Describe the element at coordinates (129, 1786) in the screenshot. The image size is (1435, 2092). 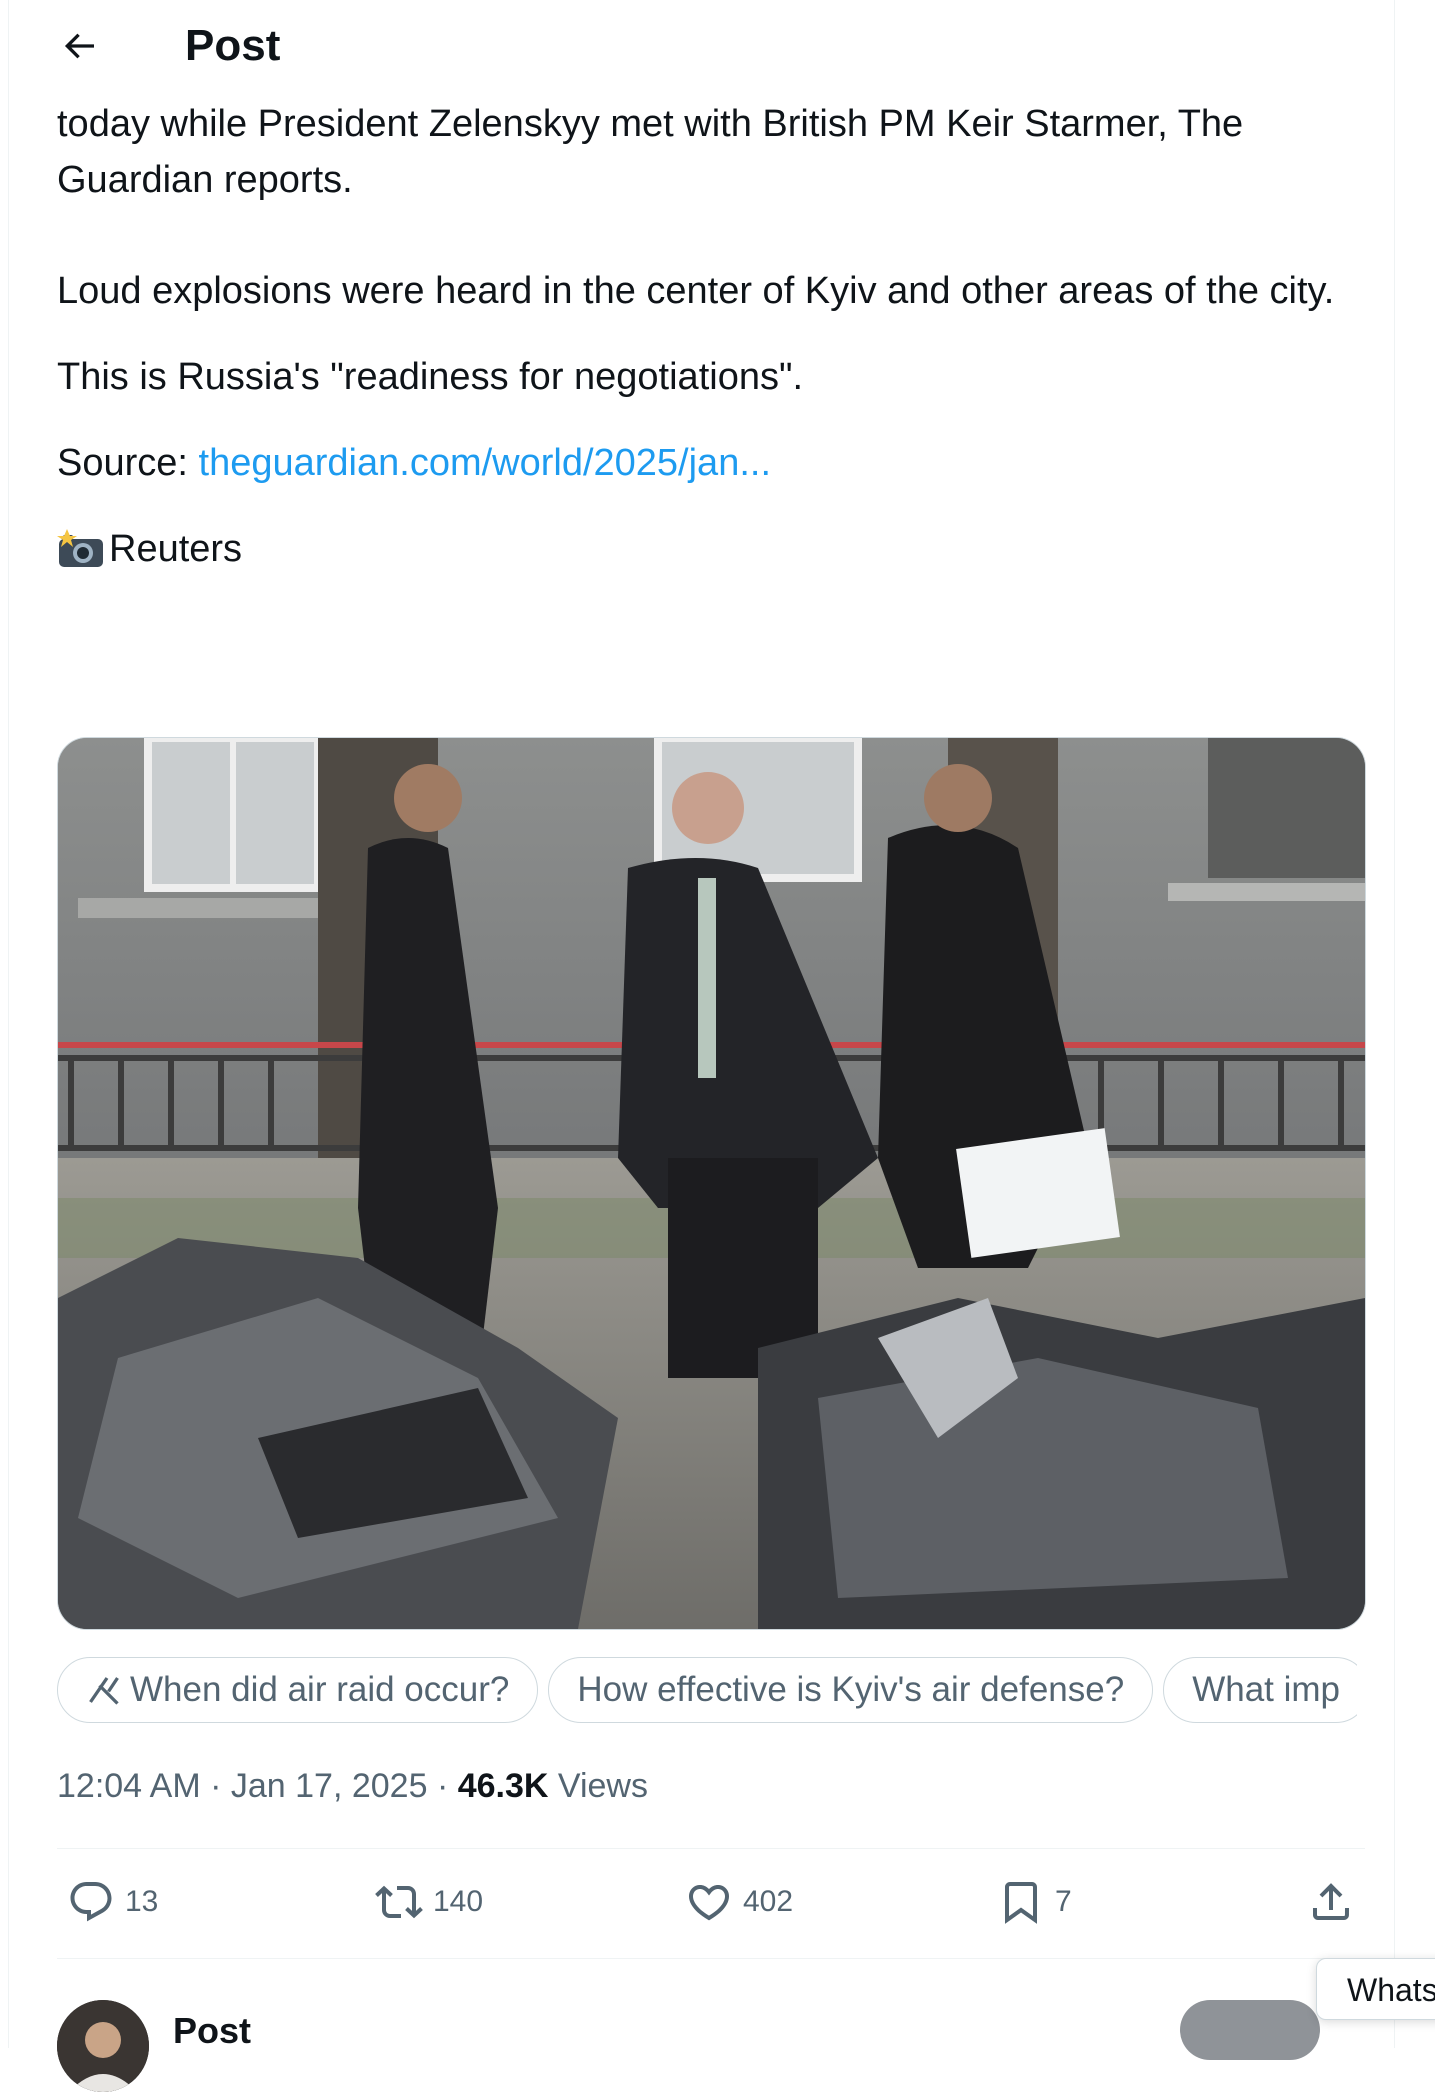
I see `post-time: 12:04 AM` at that location.